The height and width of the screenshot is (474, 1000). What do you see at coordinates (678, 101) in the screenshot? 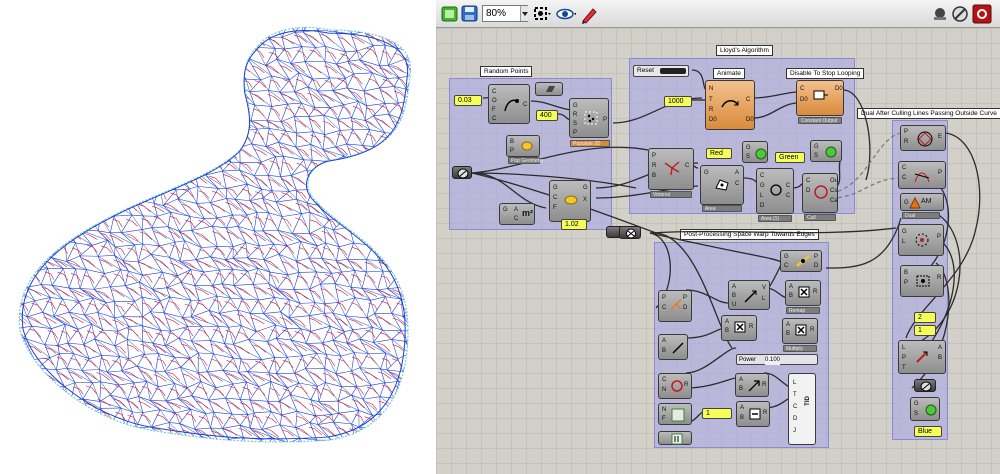
I see `timer-panel: 1000` at bounding box center [678, 101].